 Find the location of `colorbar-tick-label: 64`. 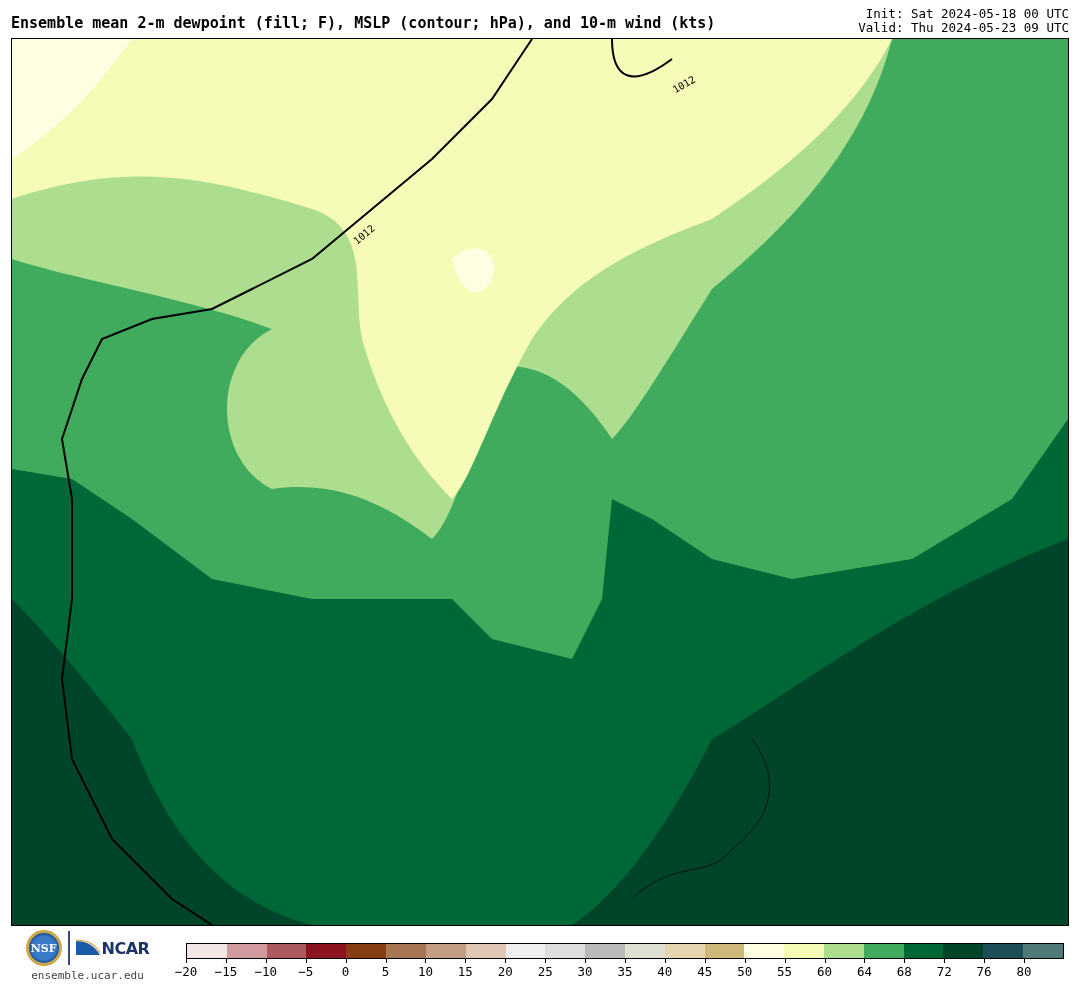

colorbar-tick-label: 64 is located at coordinates (864, 971).